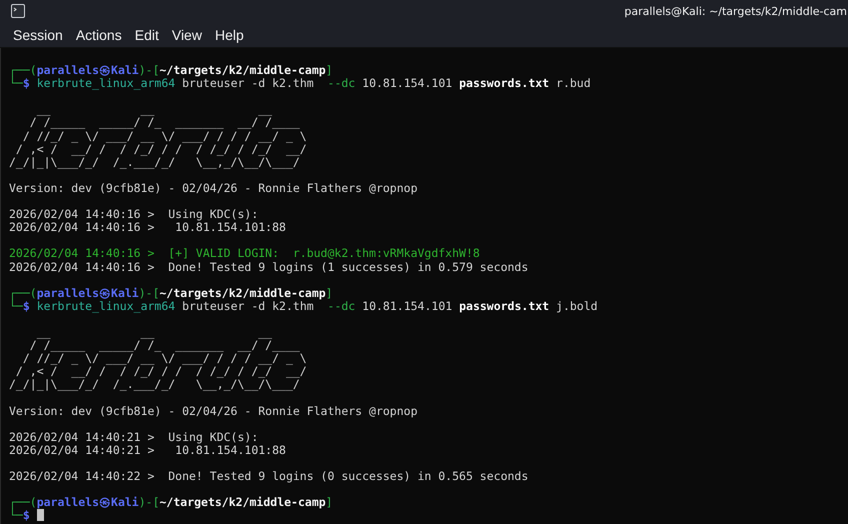 The image size is (848, 524). Describe the element at coordinates (303, 305) in the screenshot. I see `terminal-line: └─$ kerbrute_linux_arm64 bruteuser -d k2.thm --dc 10.81.154.101 passwords.txt j.bold` at that location.